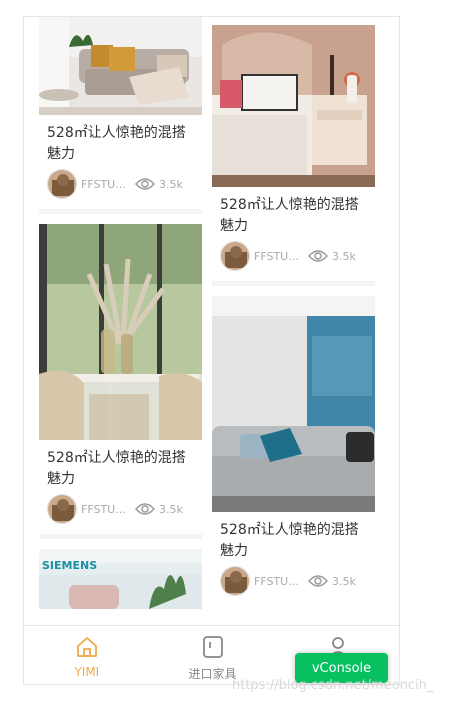 Image resolution: width=456 pixels, height=706 pixels. Describe the element at coordinates (87, 672) in the screenshot. I see `tab-label: YIMI` at that location.